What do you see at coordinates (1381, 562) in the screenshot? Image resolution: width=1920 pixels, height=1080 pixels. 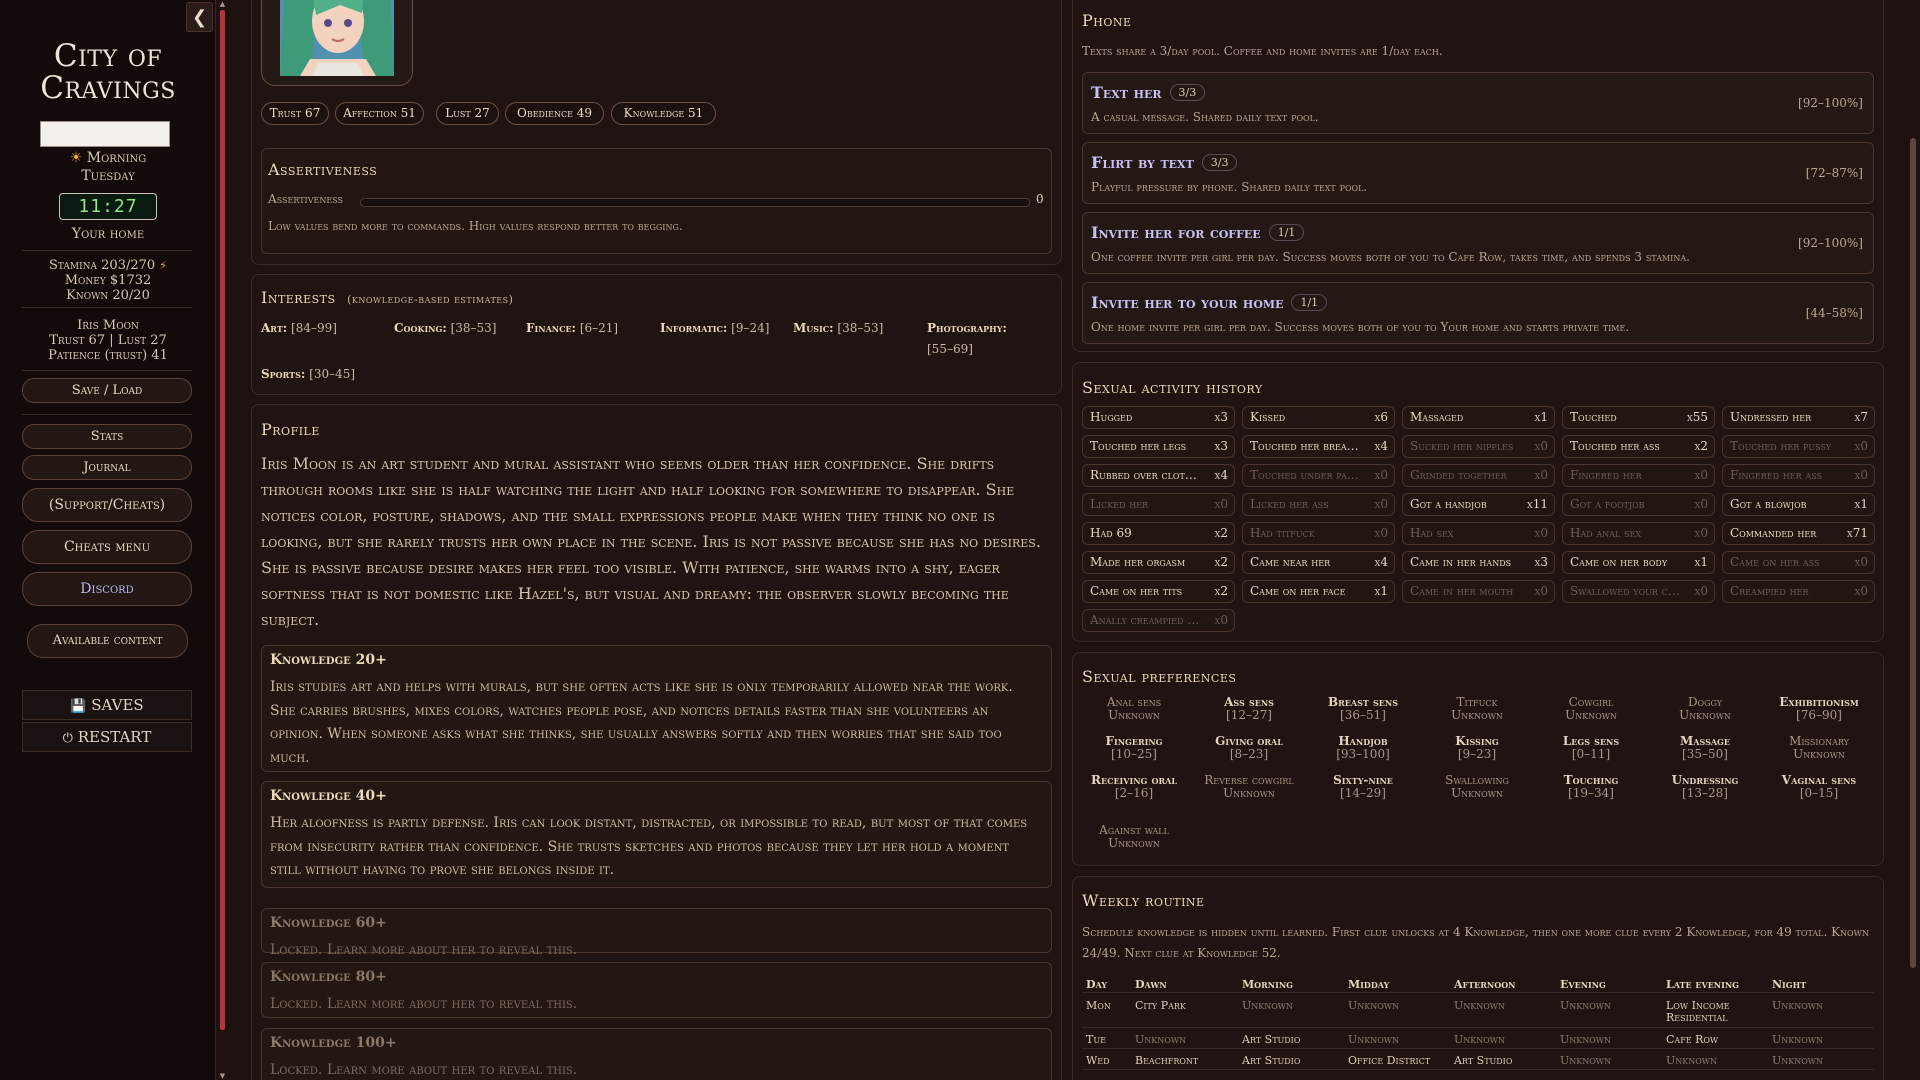 I see `history-item-count: x4` at bounding box center [1381, 562].